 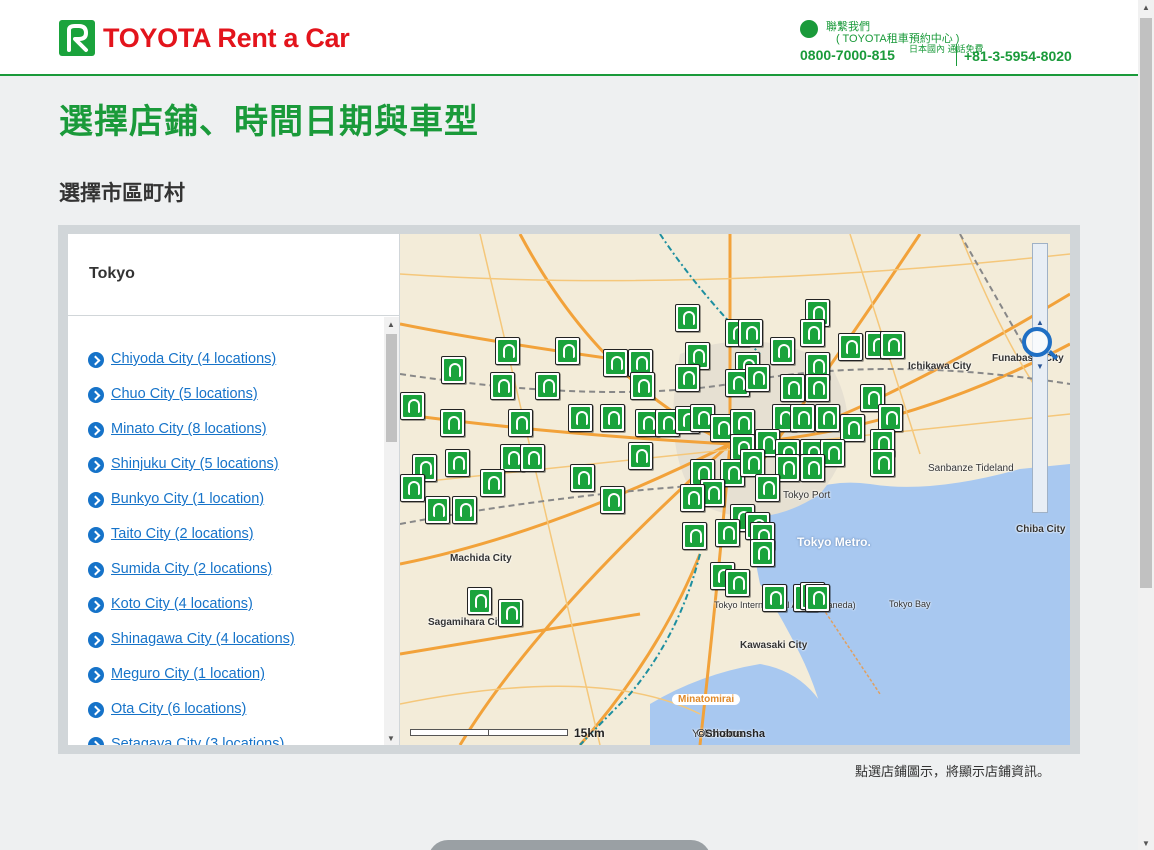 What do you see at coordinates (1041, 529) in the screenshot?
I see `map-label-chiba: Chiba City` at bounding box center [1041, 529].